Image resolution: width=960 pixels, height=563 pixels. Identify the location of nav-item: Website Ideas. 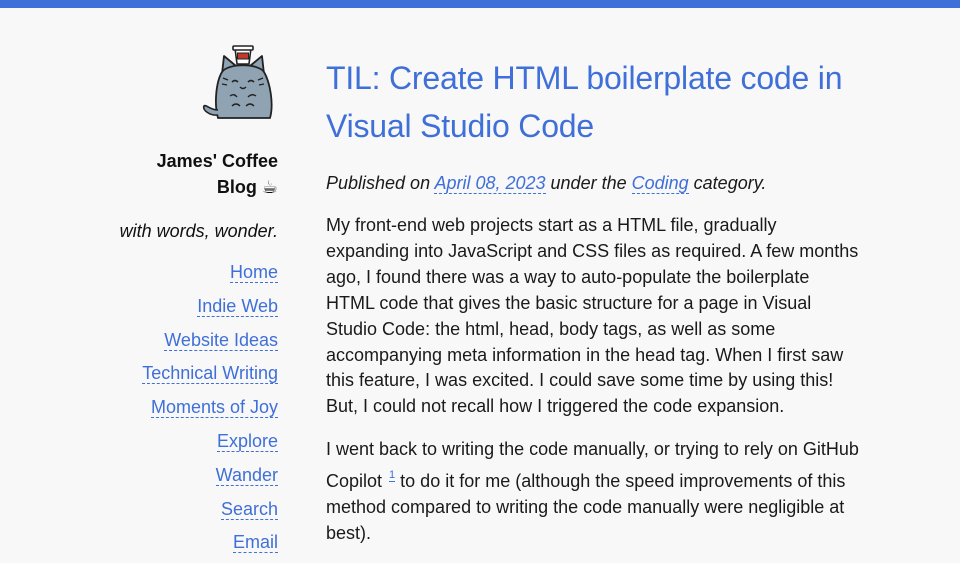
(189, 344).